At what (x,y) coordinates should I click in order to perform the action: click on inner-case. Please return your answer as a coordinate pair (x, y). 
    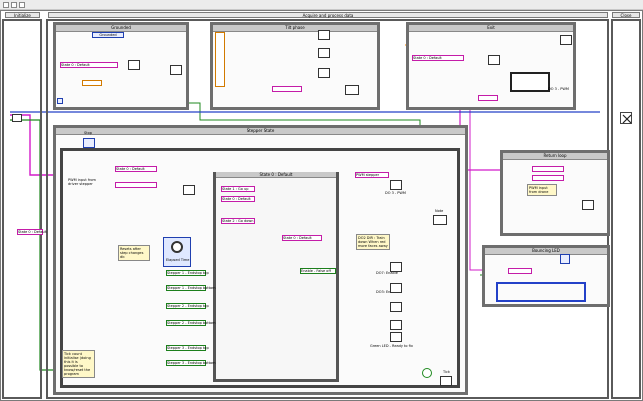
    Looking at the image, I should click on (276, 277).